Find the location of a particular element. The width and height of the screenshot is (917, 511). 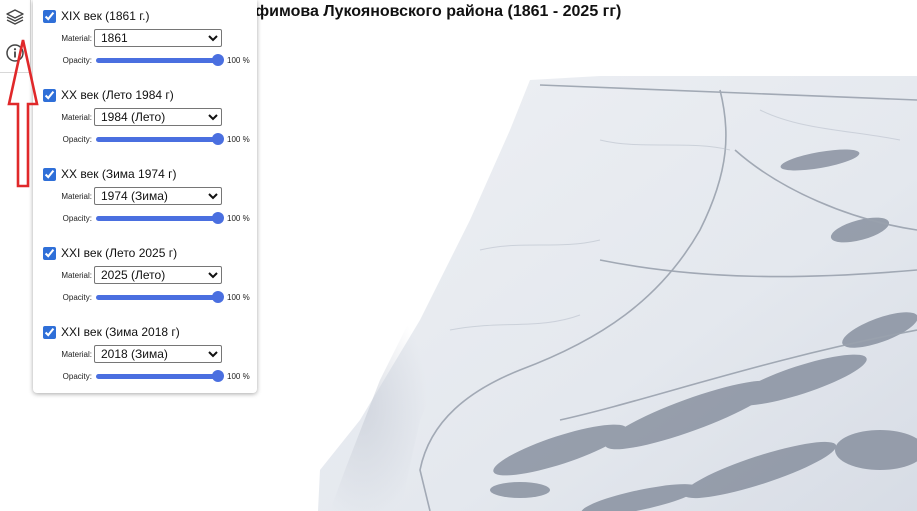

material-select: 1861 is located at coordinates (158, 38).